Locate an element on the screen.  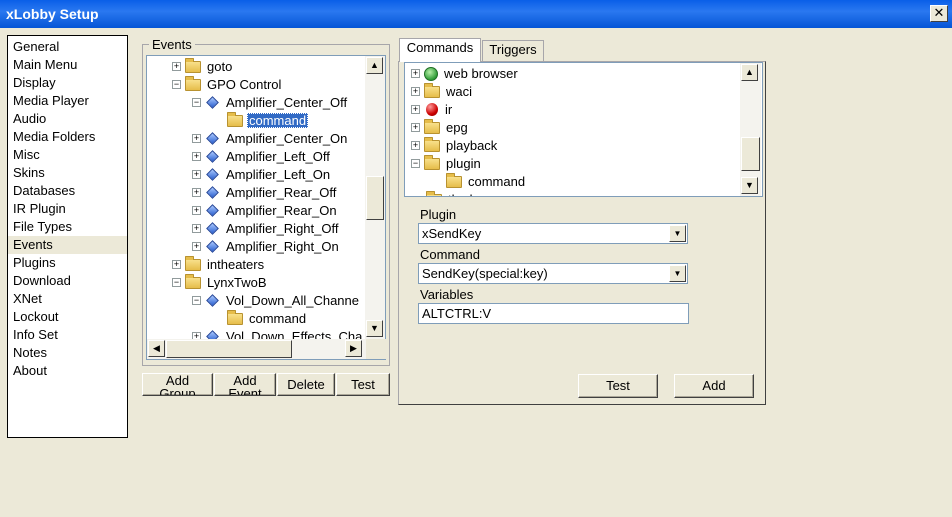
nav-item-display: Display is located at coordinates (67, 83).